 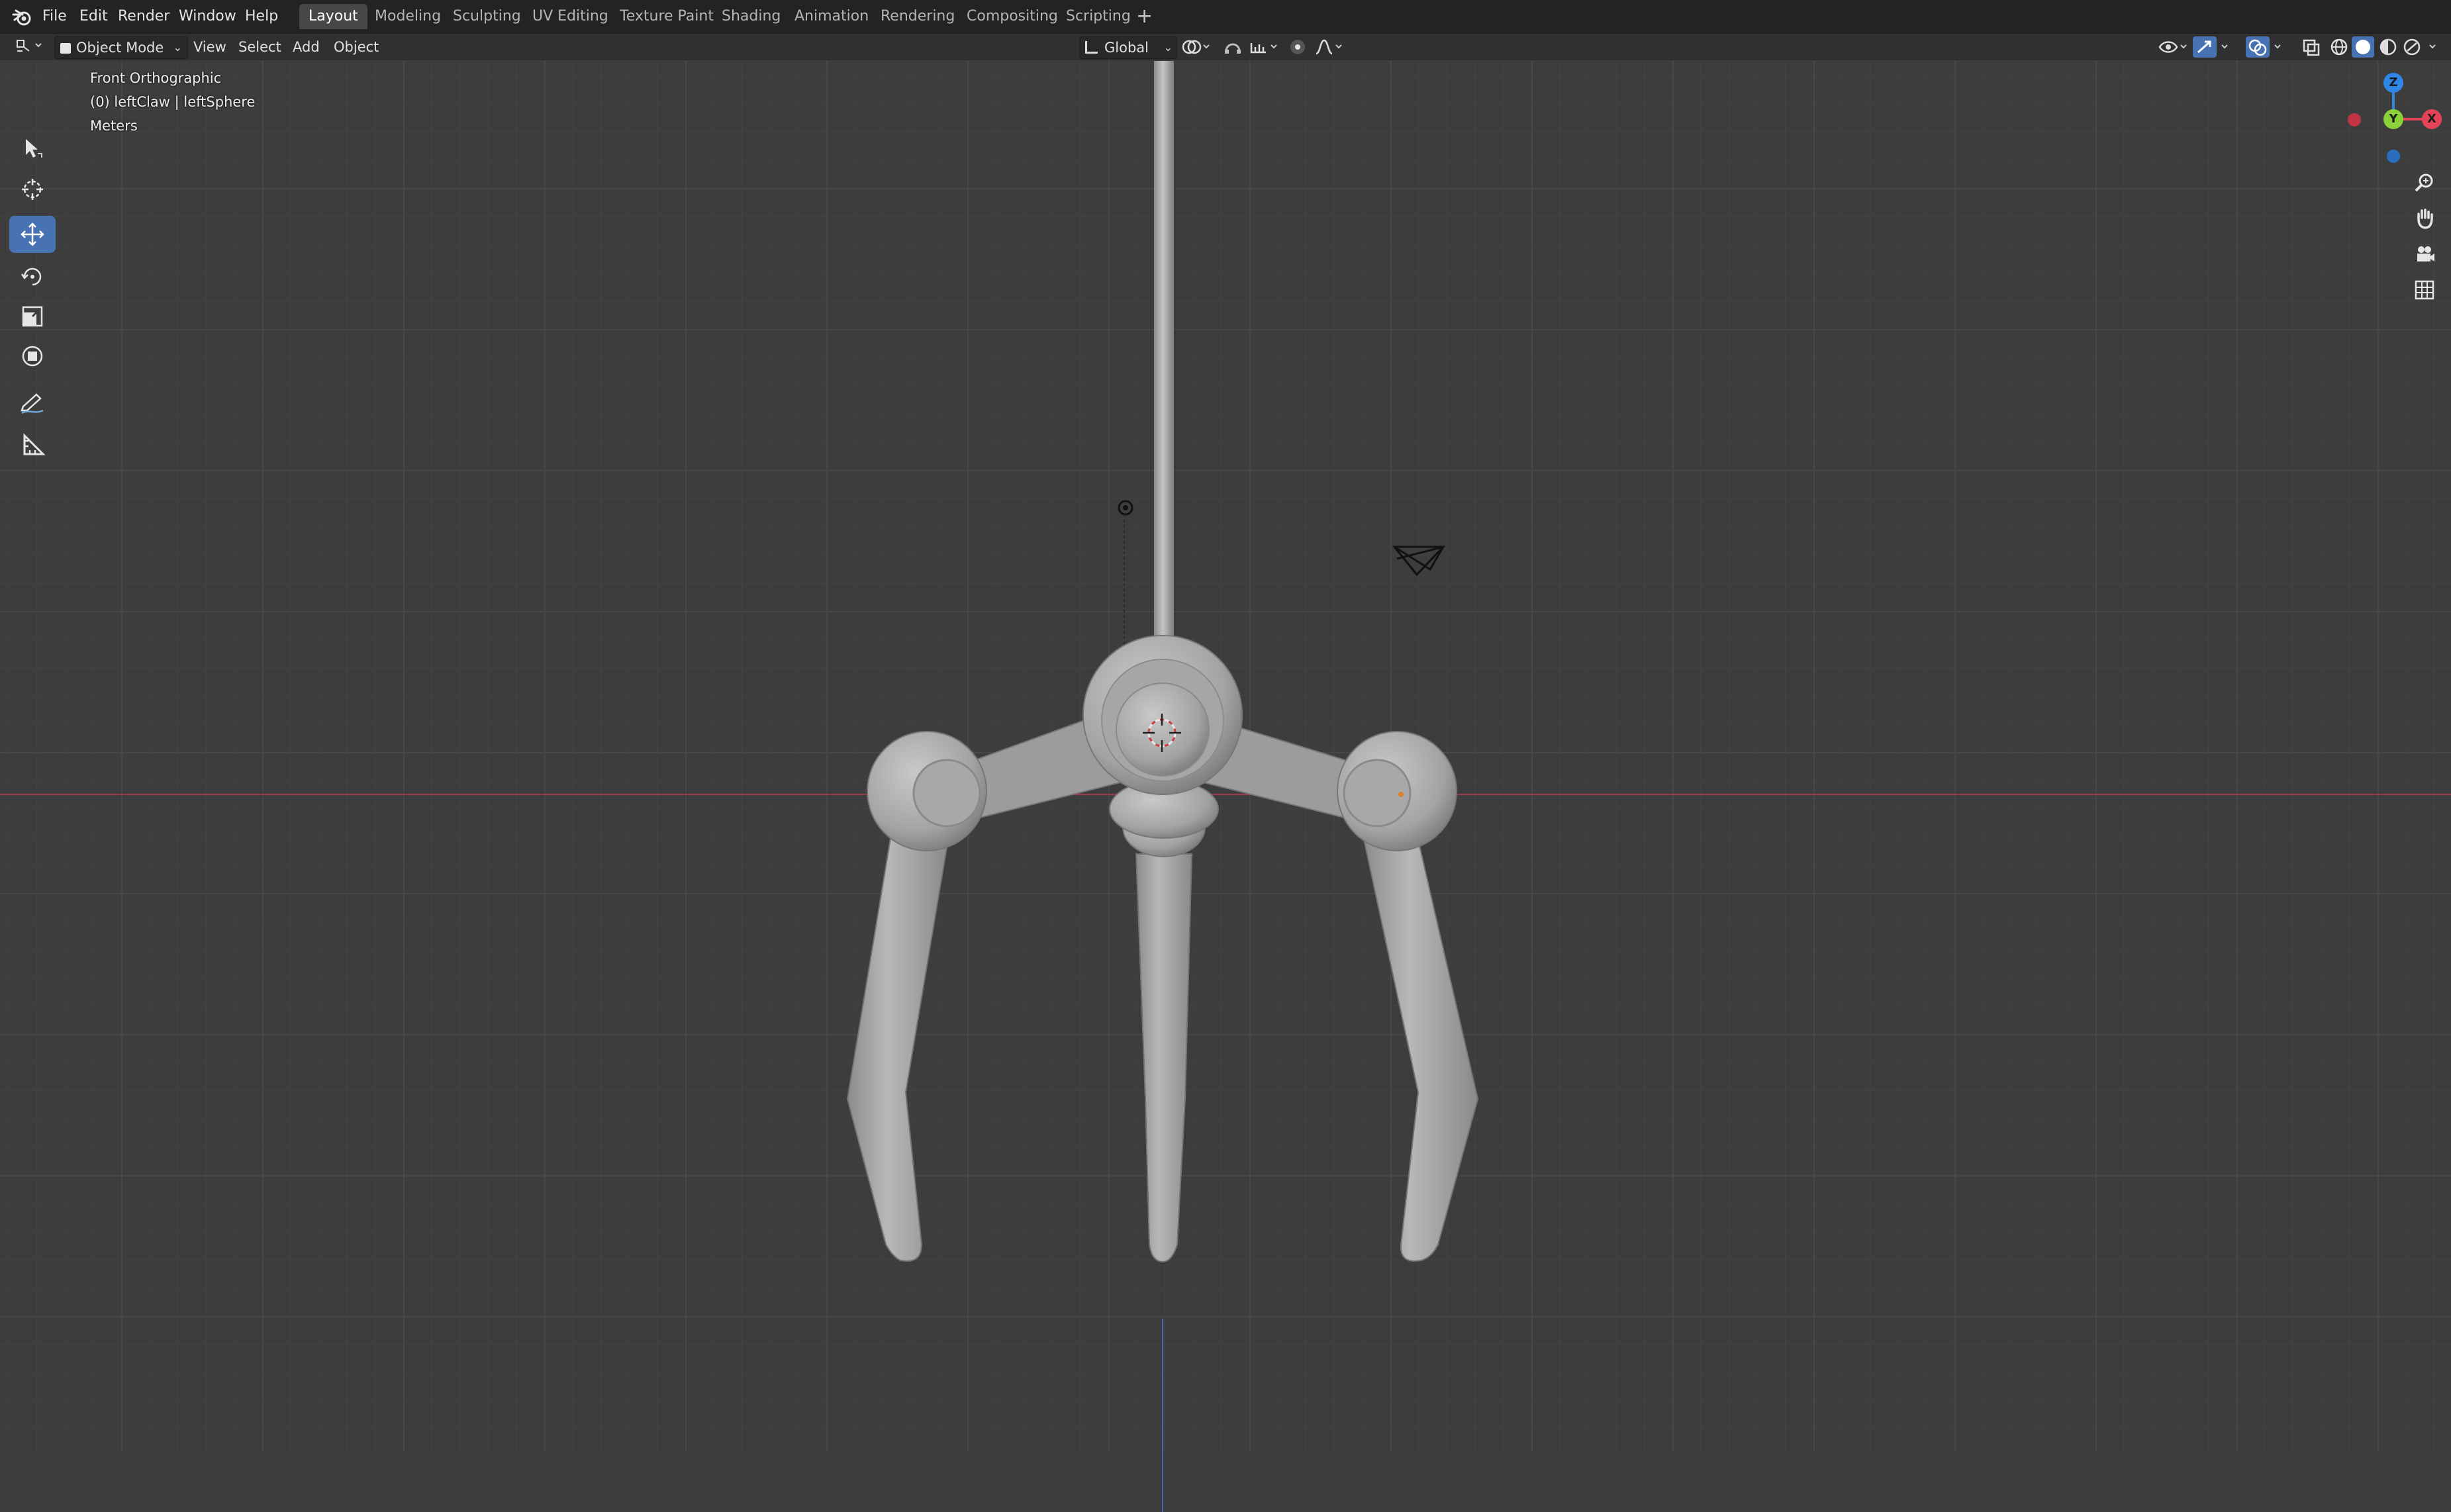 What do you see at coordinates (1098, 17) in the screenshot?
I see `tab-scripting: Scripting` at bounding box center [1098, 17].